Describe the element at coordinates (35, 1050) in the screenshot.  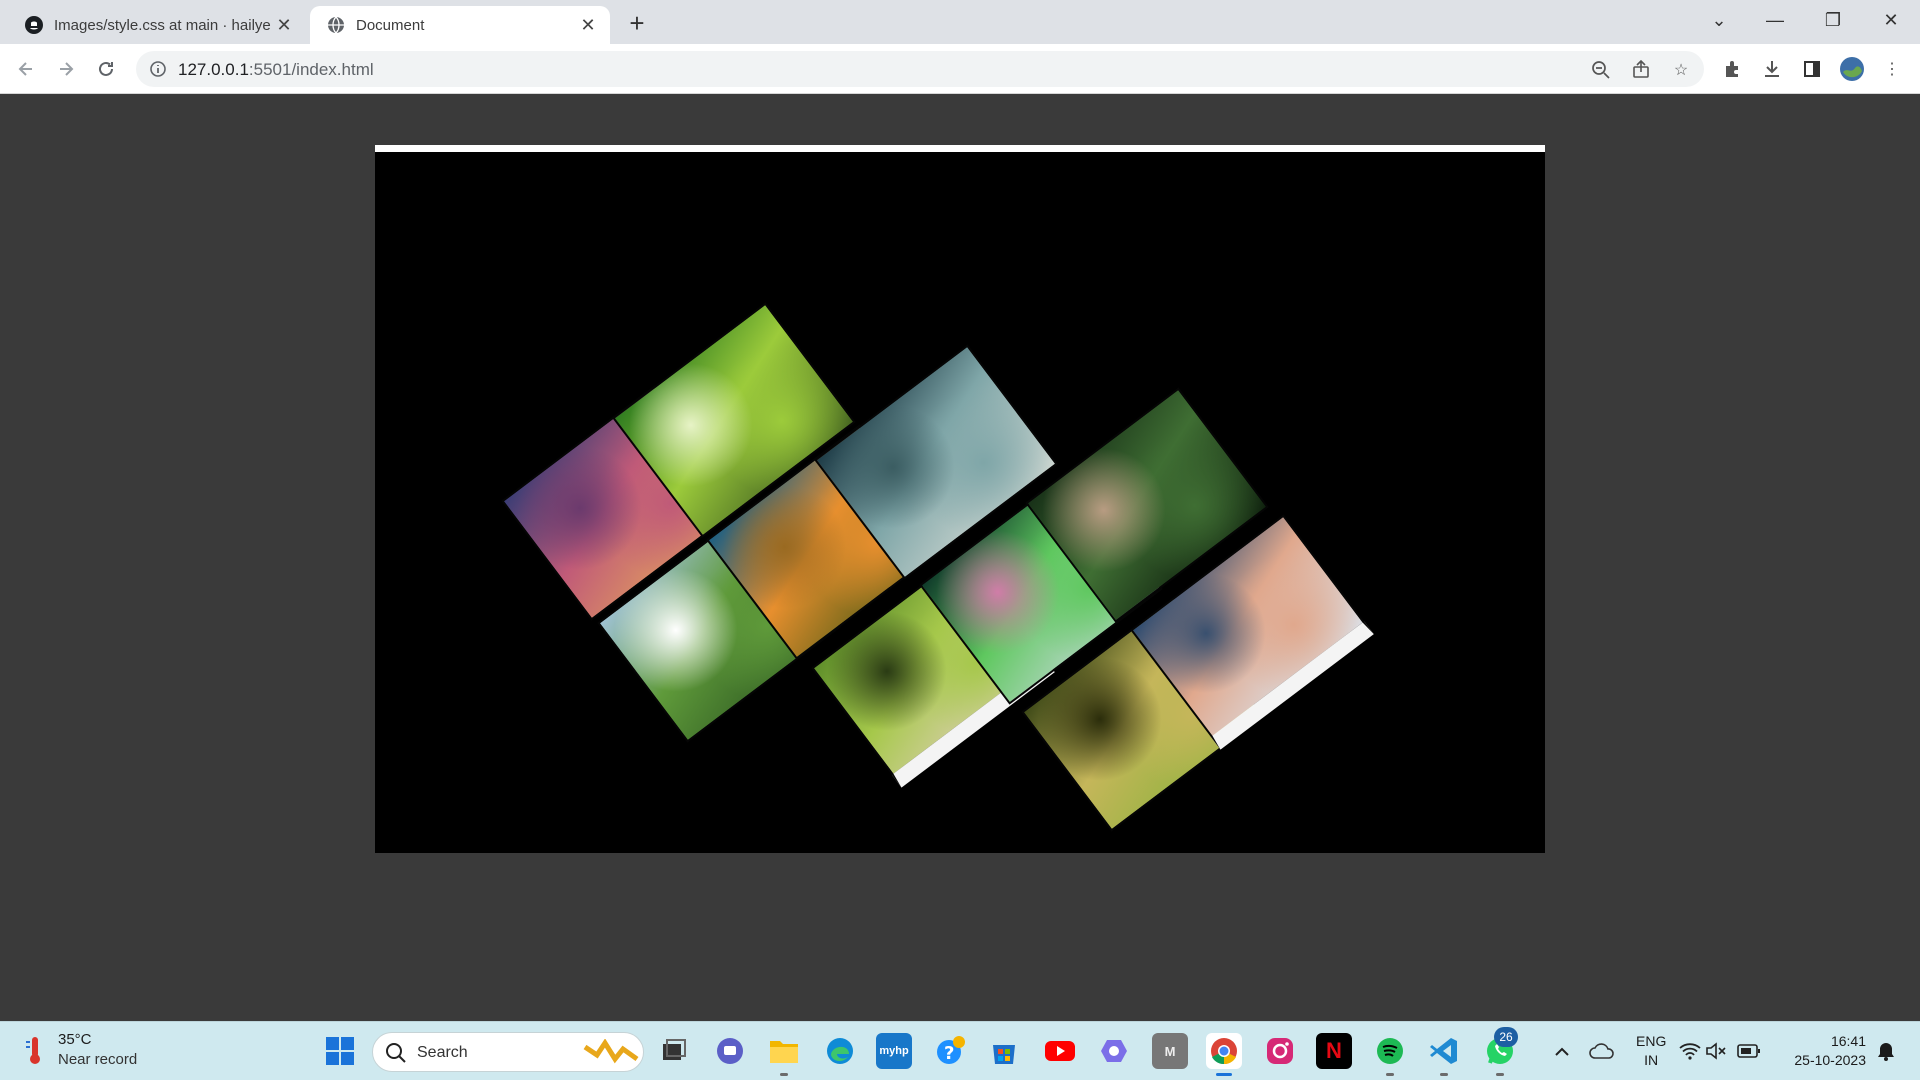
I see `thermometer-icon` at that location.